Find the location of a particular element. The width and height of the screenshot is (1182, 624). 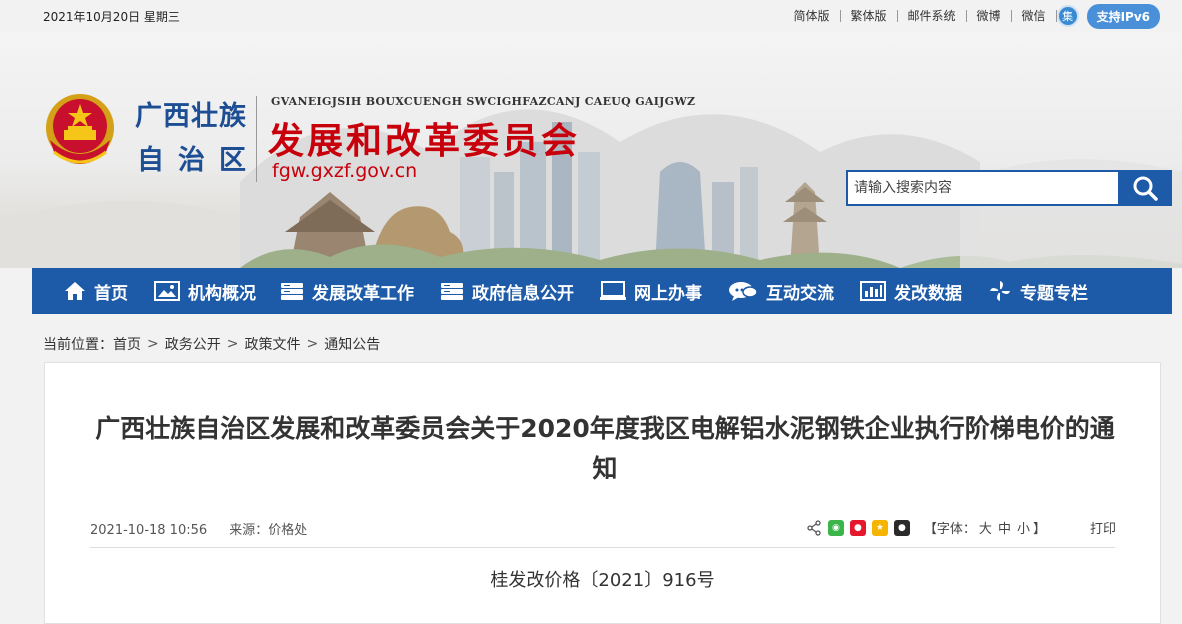

font-medium-button: 中 is located at coordinates (1004, 529).